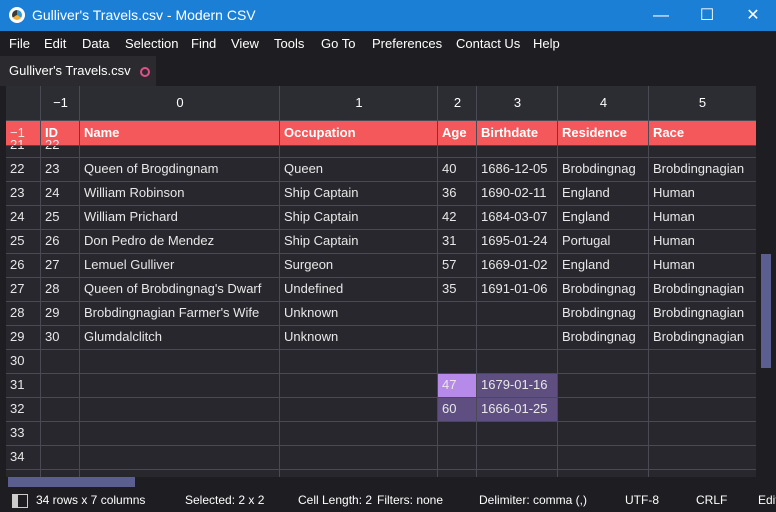 This screenshot has height=512, width=776. Describe the element at coordinates (358, 265) in the screenshot. I see `table-cell: Surgeon` at that location.